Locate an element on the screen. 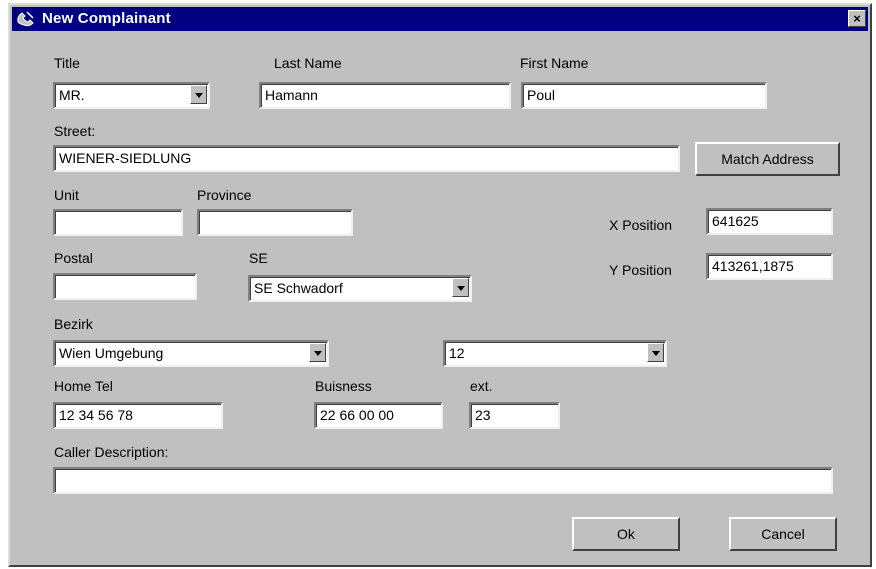 This screenshot has width=876, height=569. ext-label: ext. is located at coordinates (481, 386).